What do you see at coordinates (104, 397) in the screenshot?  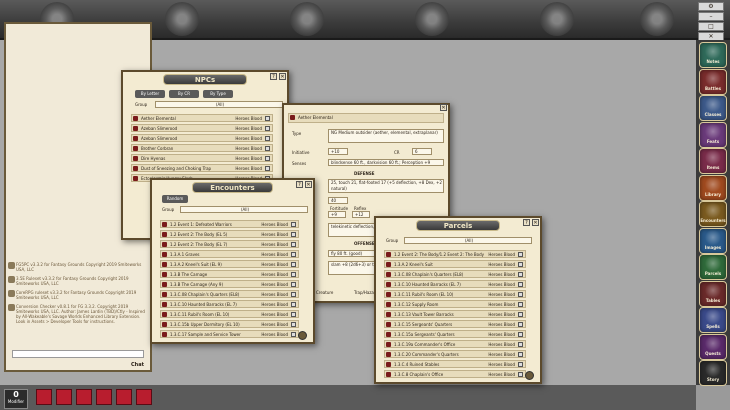 I see `d10-die-icon` at bounding box center [104, 397].